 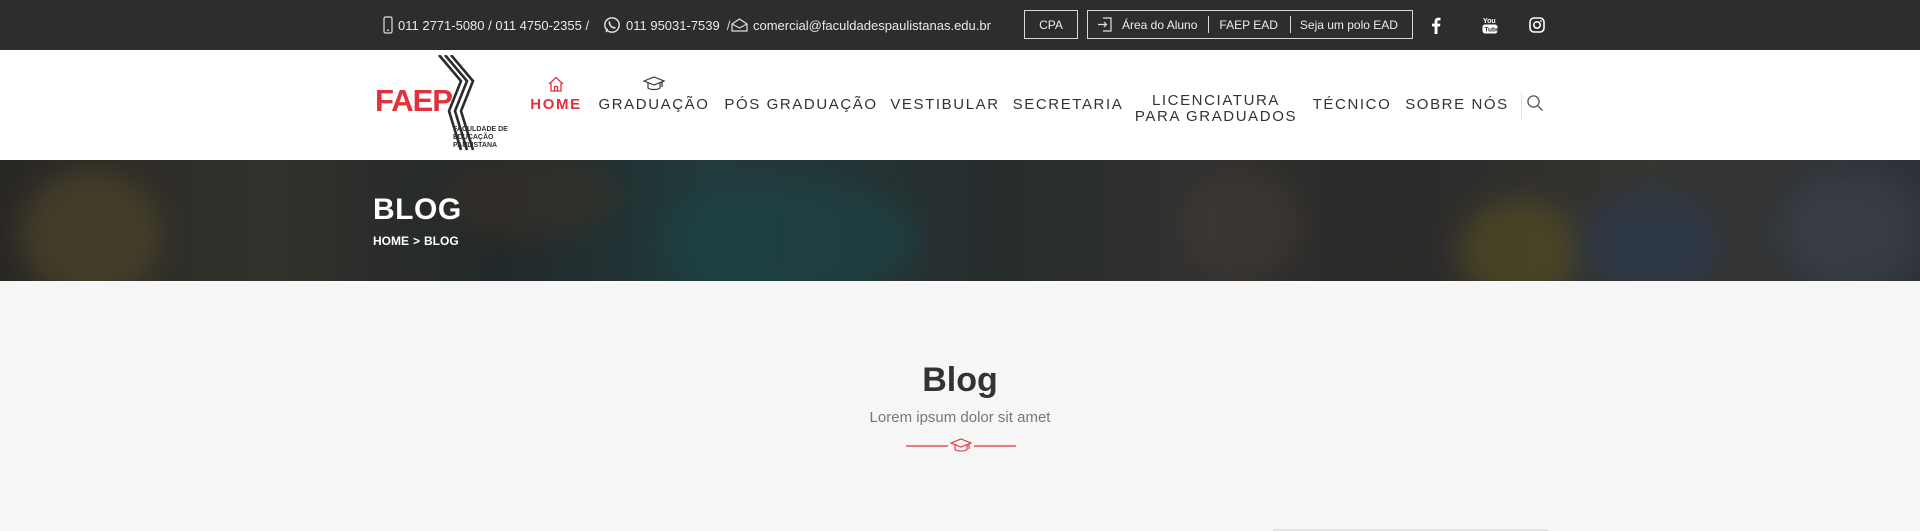 I want to click on section-divider, so click(x=961, y=446).